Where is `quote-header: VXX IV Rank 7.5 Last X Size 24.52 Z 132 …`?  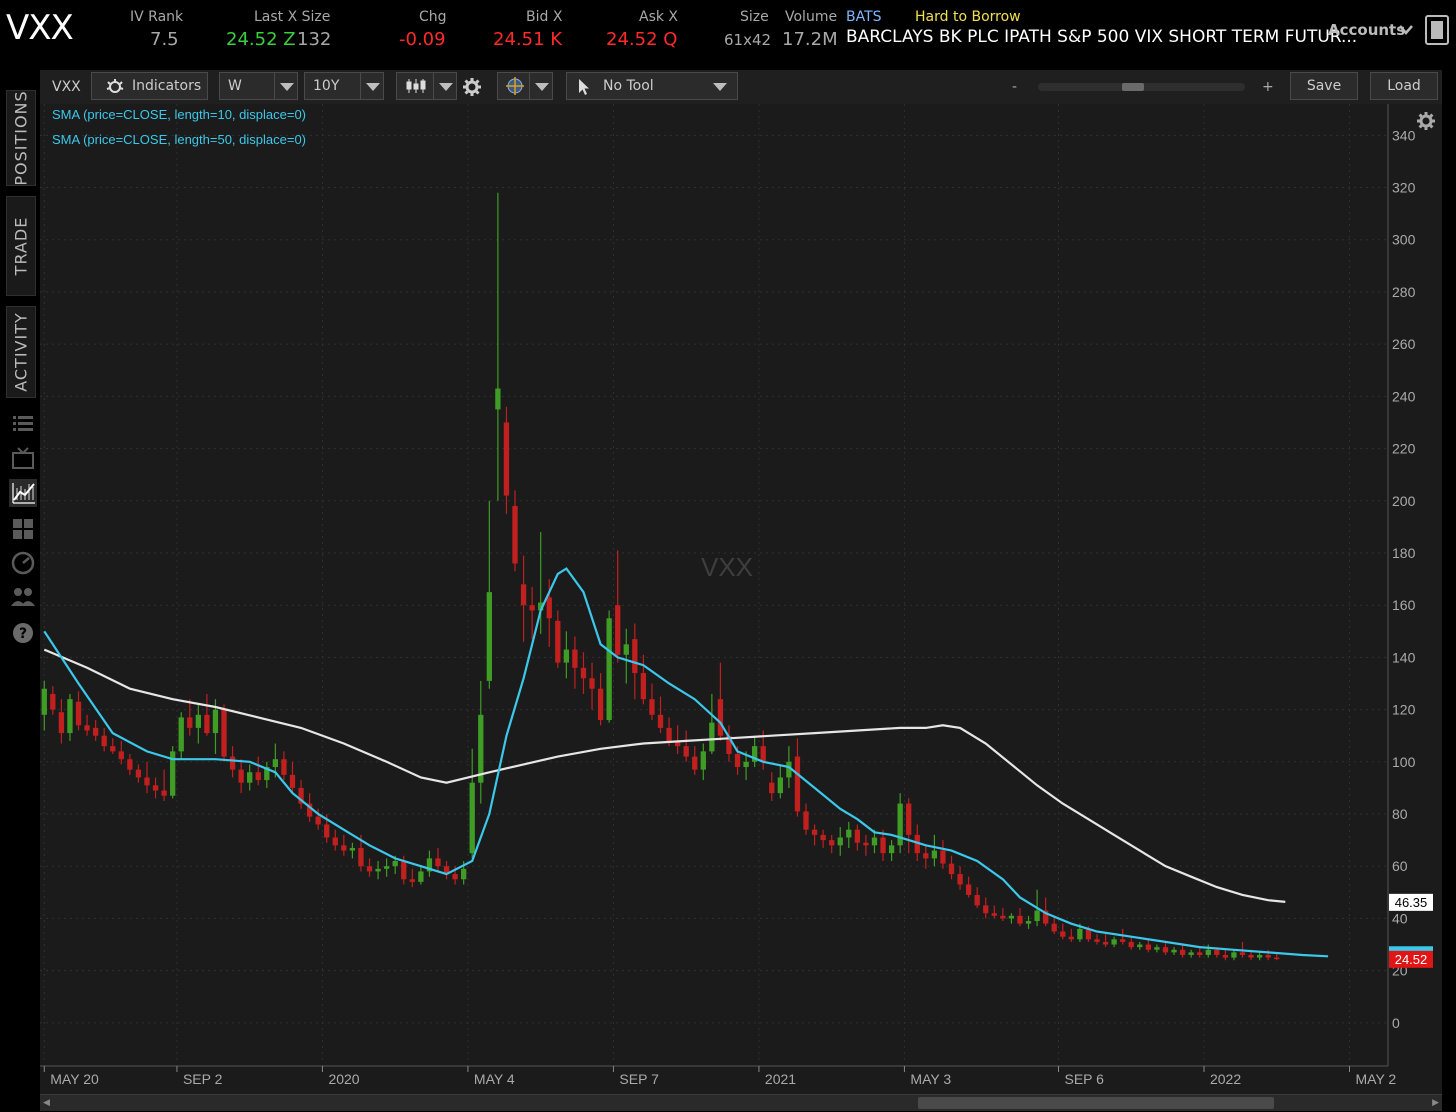 quote-header: VXX IV Rank 7.5 Last X Size 24.52 Z 132 … is located at coordinates (728, 32).